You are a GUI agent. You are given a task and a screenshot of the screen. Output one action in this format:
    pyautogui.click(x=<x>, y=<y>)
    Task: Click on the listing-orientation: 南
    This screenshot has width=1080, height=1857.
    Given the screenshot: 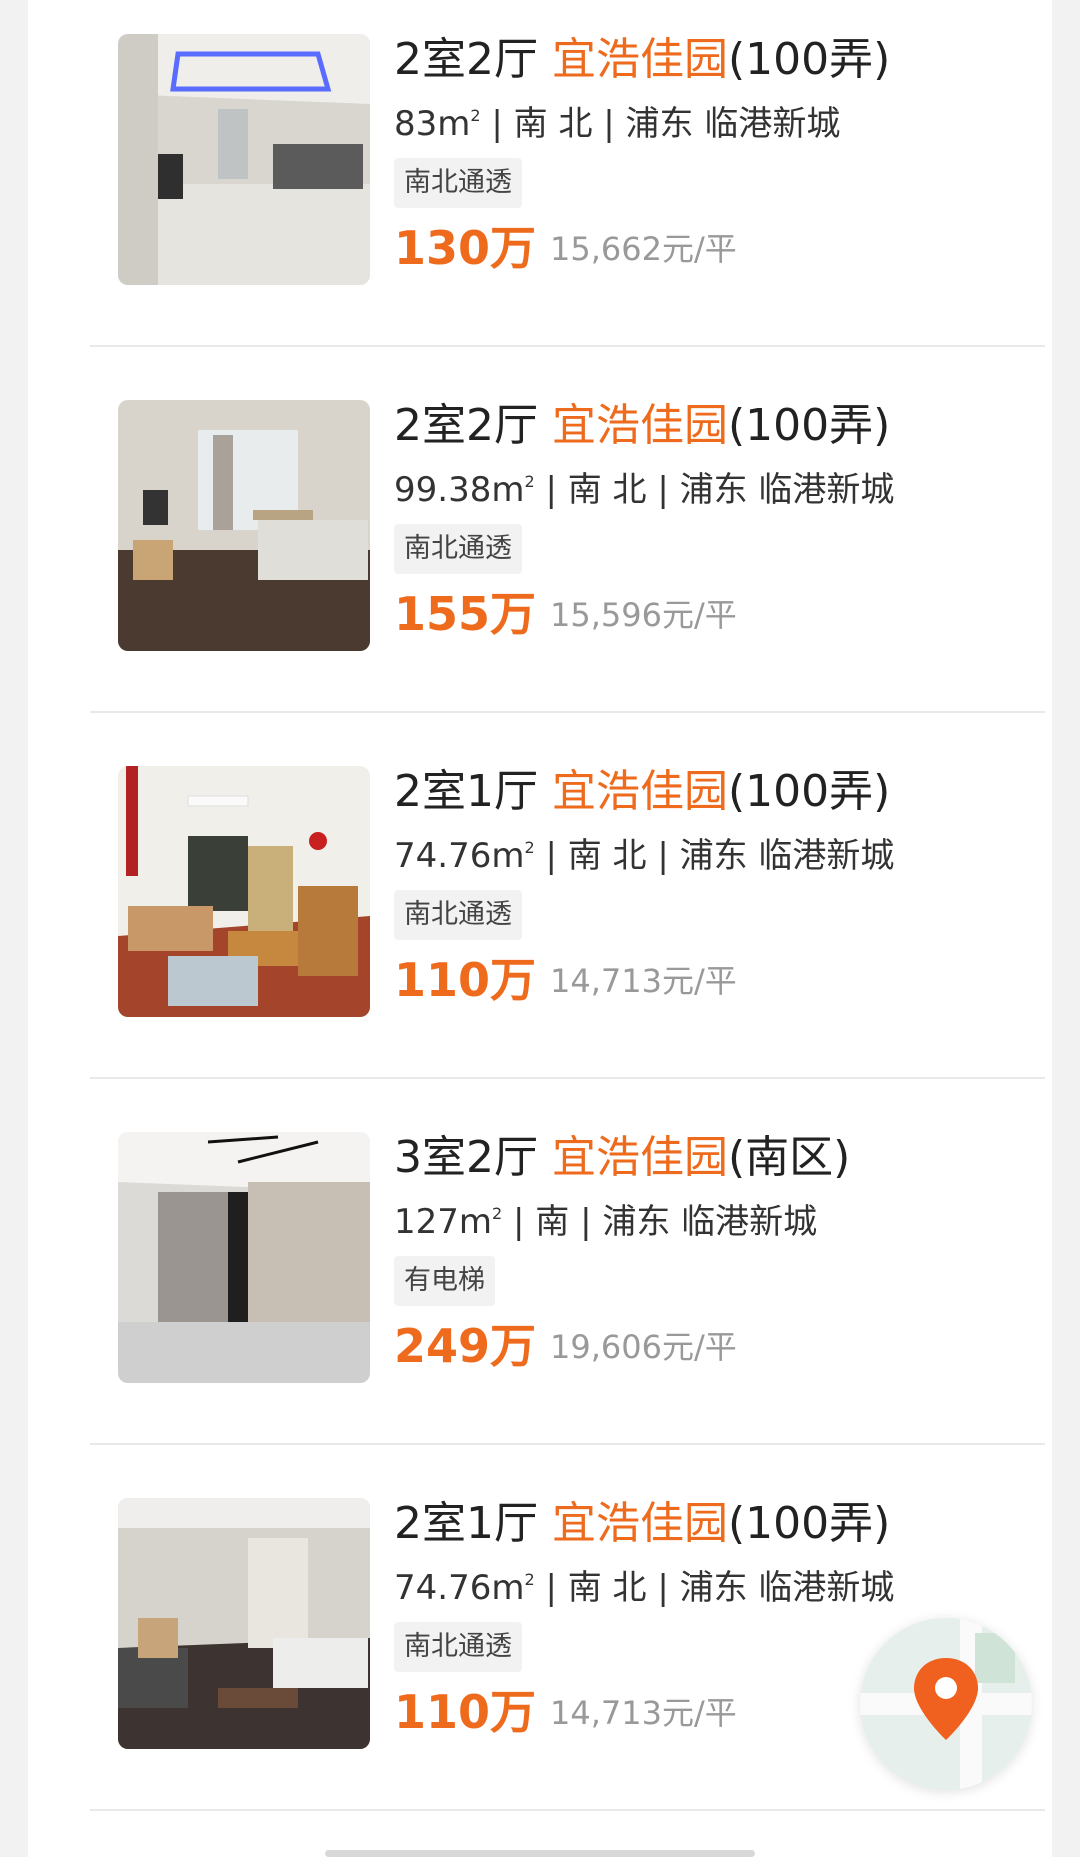 What is the action you would take?
    pyautogui.click(x=552, y=1222)
    